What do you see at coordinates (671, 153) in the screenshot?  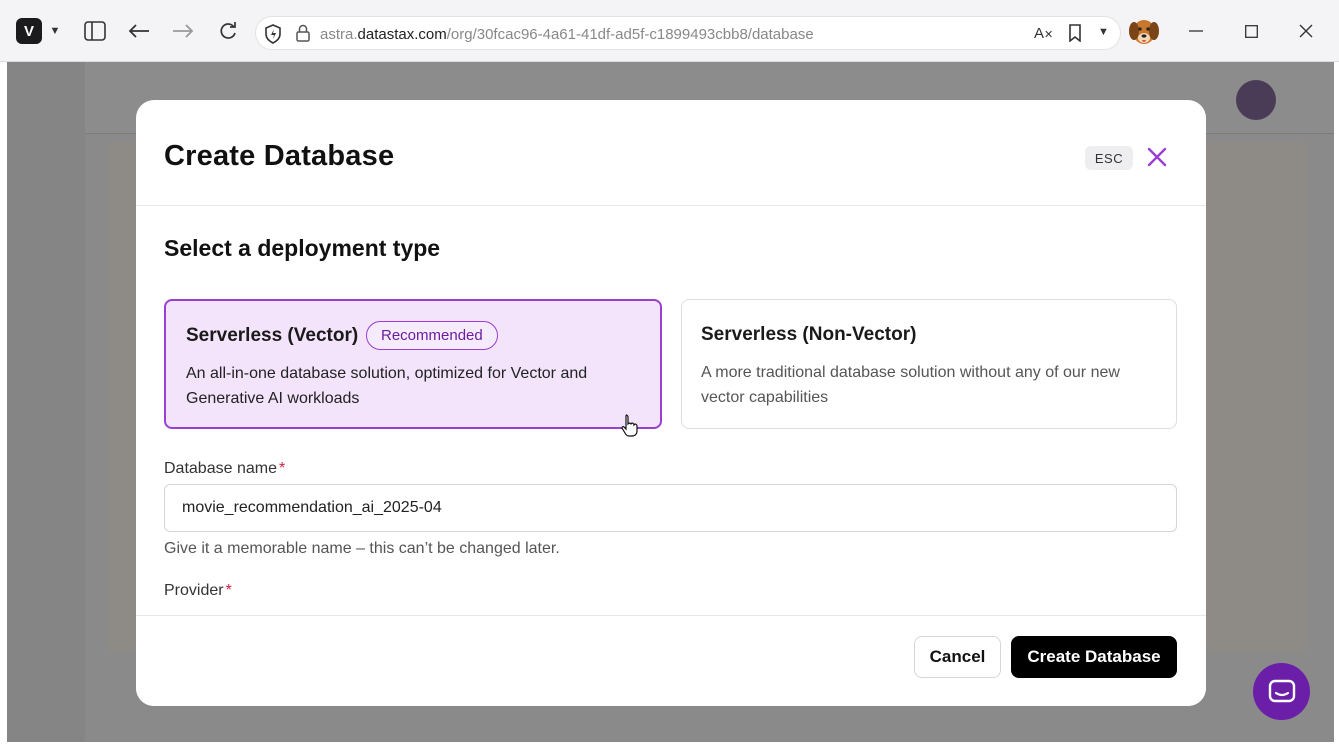 I see `modal-header: Create Database ESC` at bounding box center [671, 153].